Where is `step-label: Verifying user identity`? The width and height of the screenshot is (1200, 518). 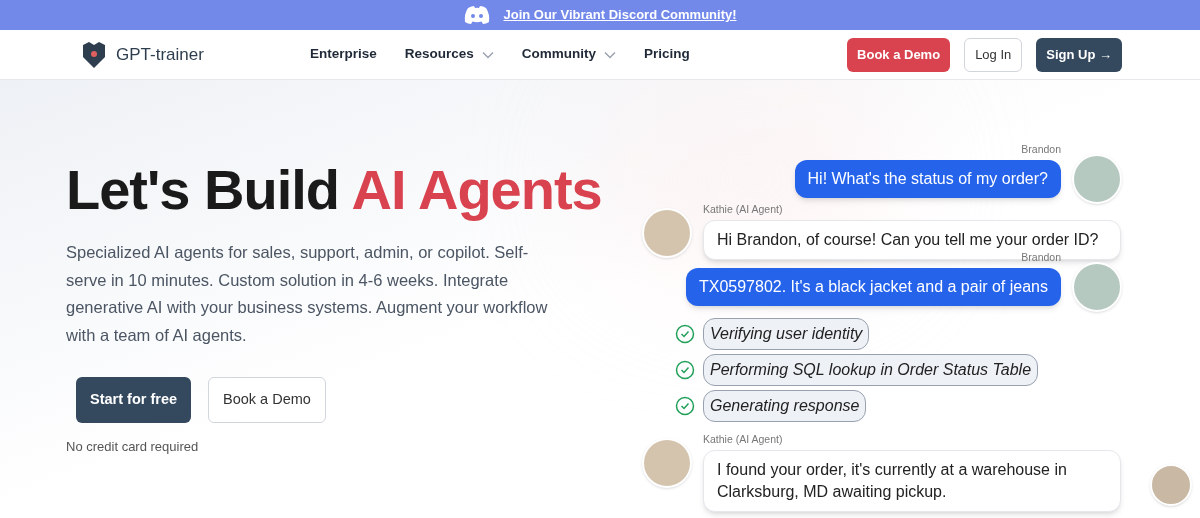 step-label: Verifying user identity is located at coordinates (786, 333).